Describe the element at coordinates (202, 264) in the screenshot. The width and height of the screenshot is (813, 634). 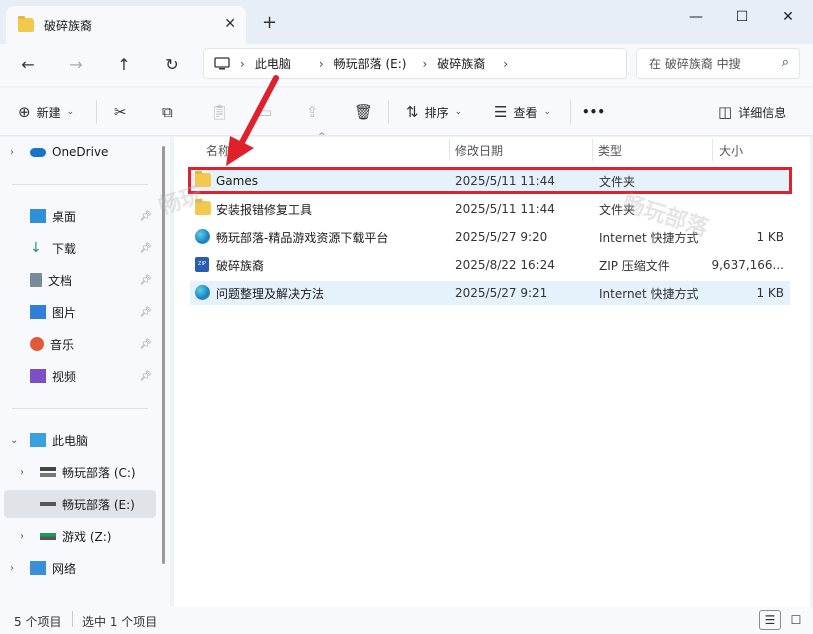
I see `zip-icon: ZIP` at that location.